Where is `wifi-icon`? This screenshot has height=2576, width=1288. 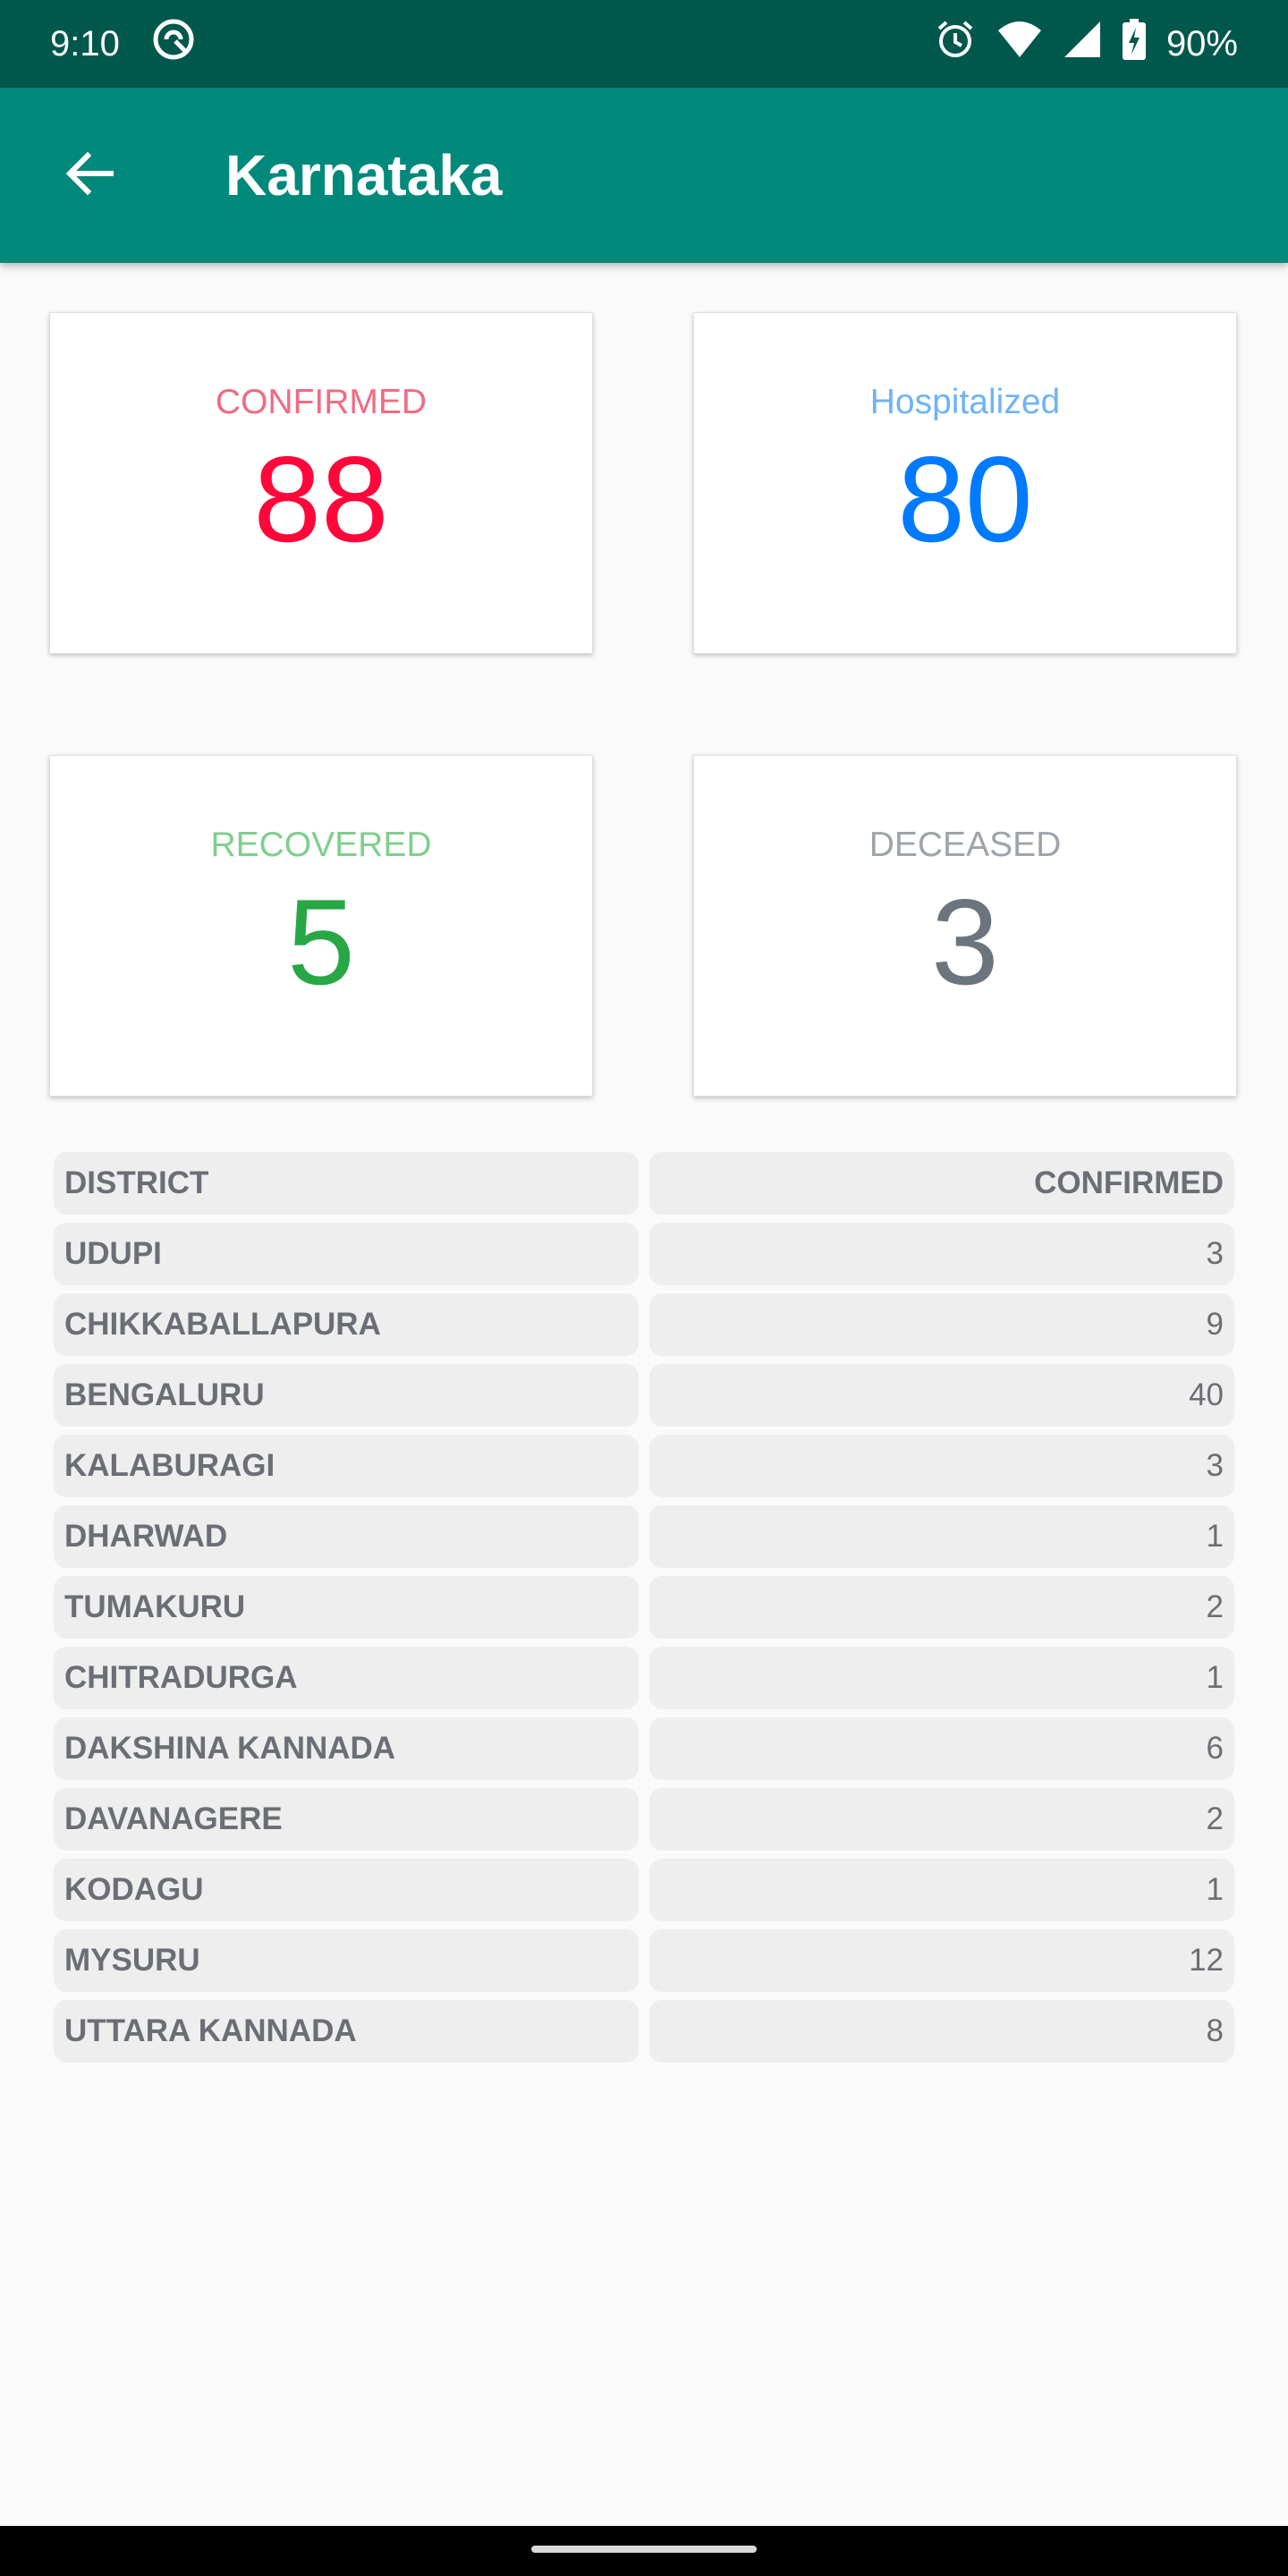 wifi-icon is located at coordinates (1019, 44).